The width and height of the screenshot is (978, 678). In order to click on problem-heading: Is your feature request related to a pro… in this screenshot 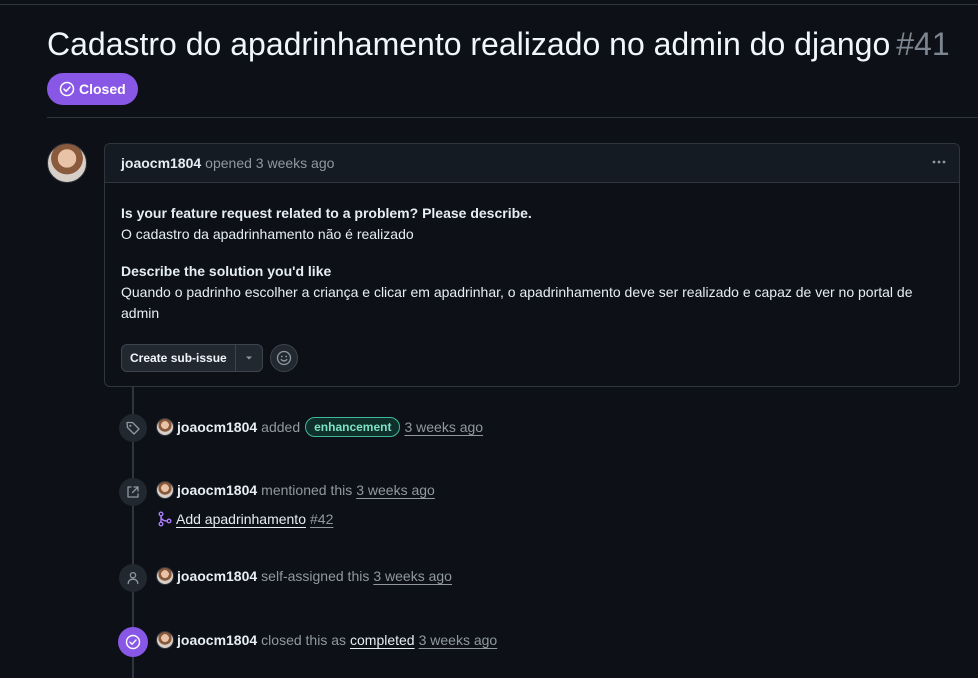, I will do `click(326, 213)`.